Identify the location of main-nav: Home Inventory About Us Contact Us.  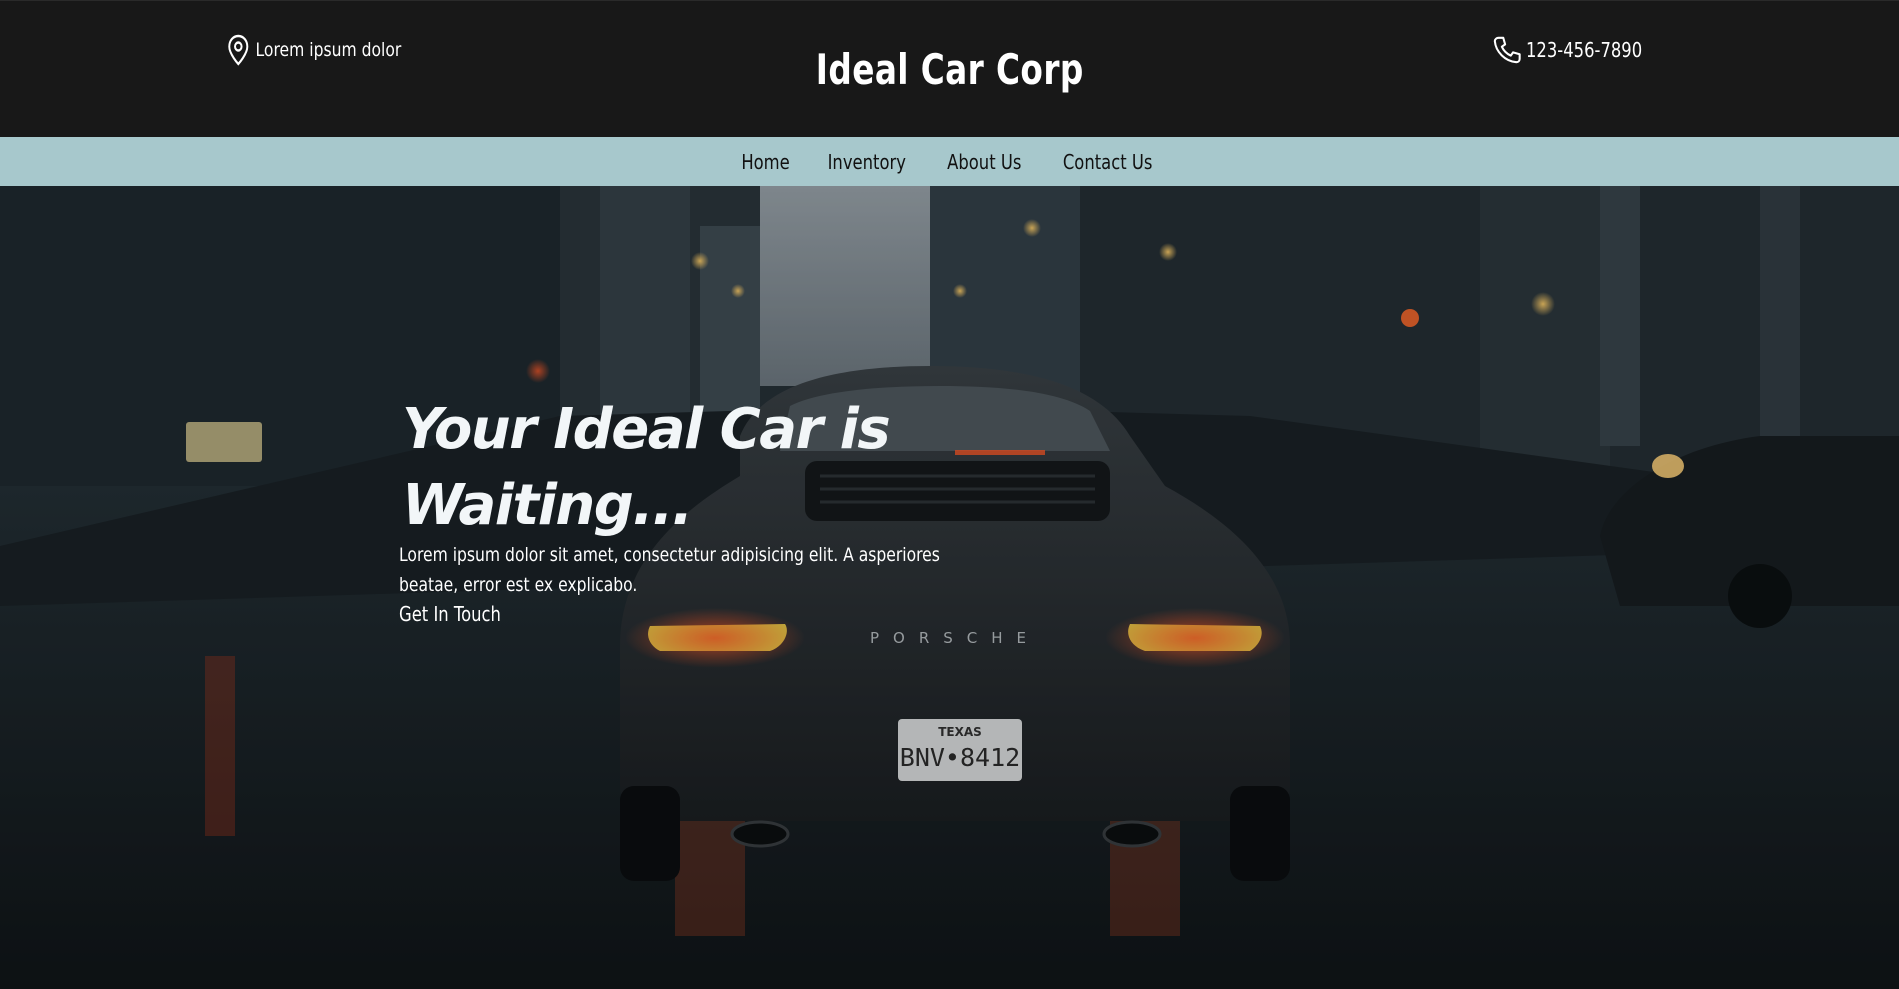
(949, 161).